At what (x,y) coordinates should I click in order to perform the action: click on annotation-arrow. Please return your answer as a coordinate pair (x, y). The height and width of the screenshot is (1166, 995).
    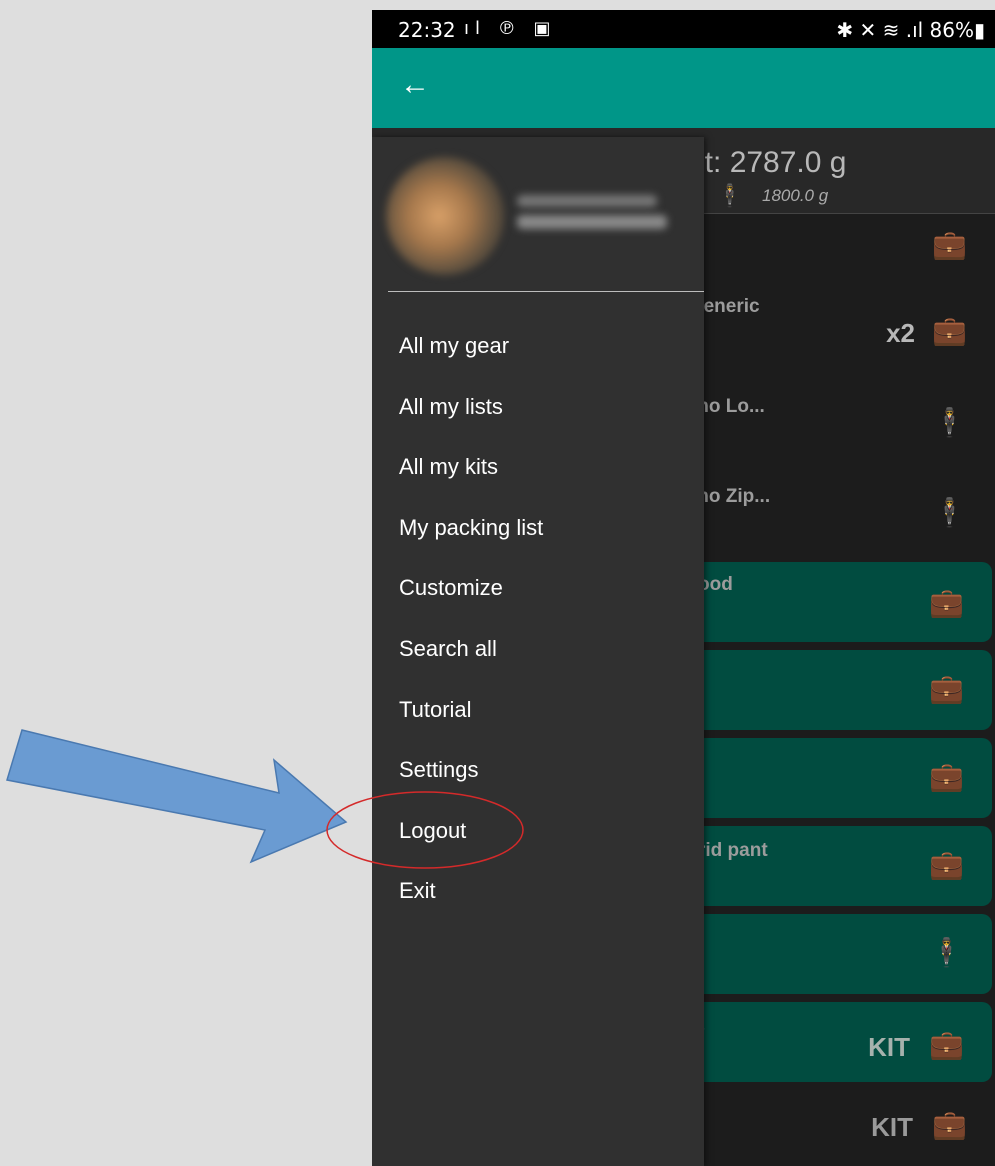
    Looking at the image, I should click on (177, 796).